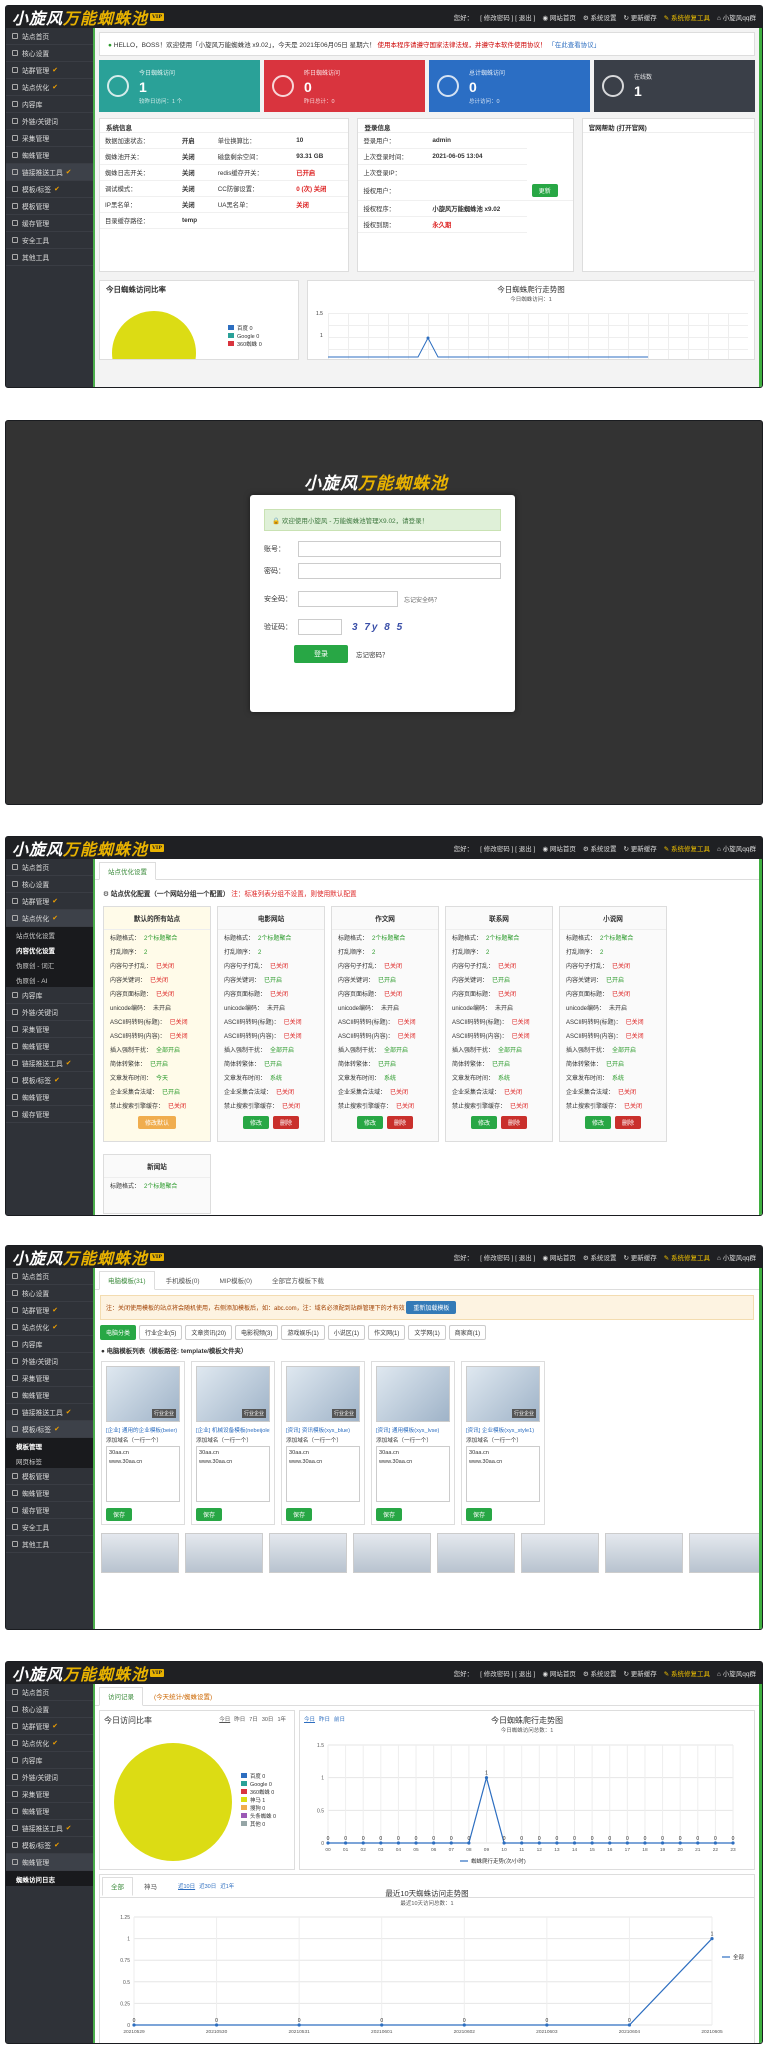 The height and width of the screenshot is (2048, 768). I want to click on update-button: 更新, so click(544, 190).